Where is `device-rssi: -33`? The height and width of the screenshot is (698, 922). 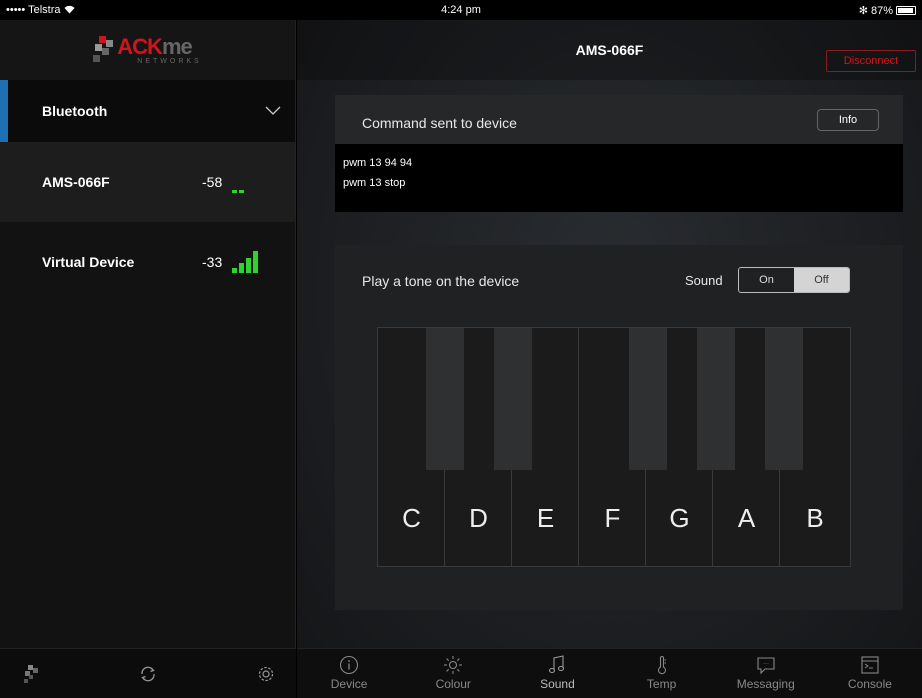
device-rssi: -33 is located at coordinates (212, 262).